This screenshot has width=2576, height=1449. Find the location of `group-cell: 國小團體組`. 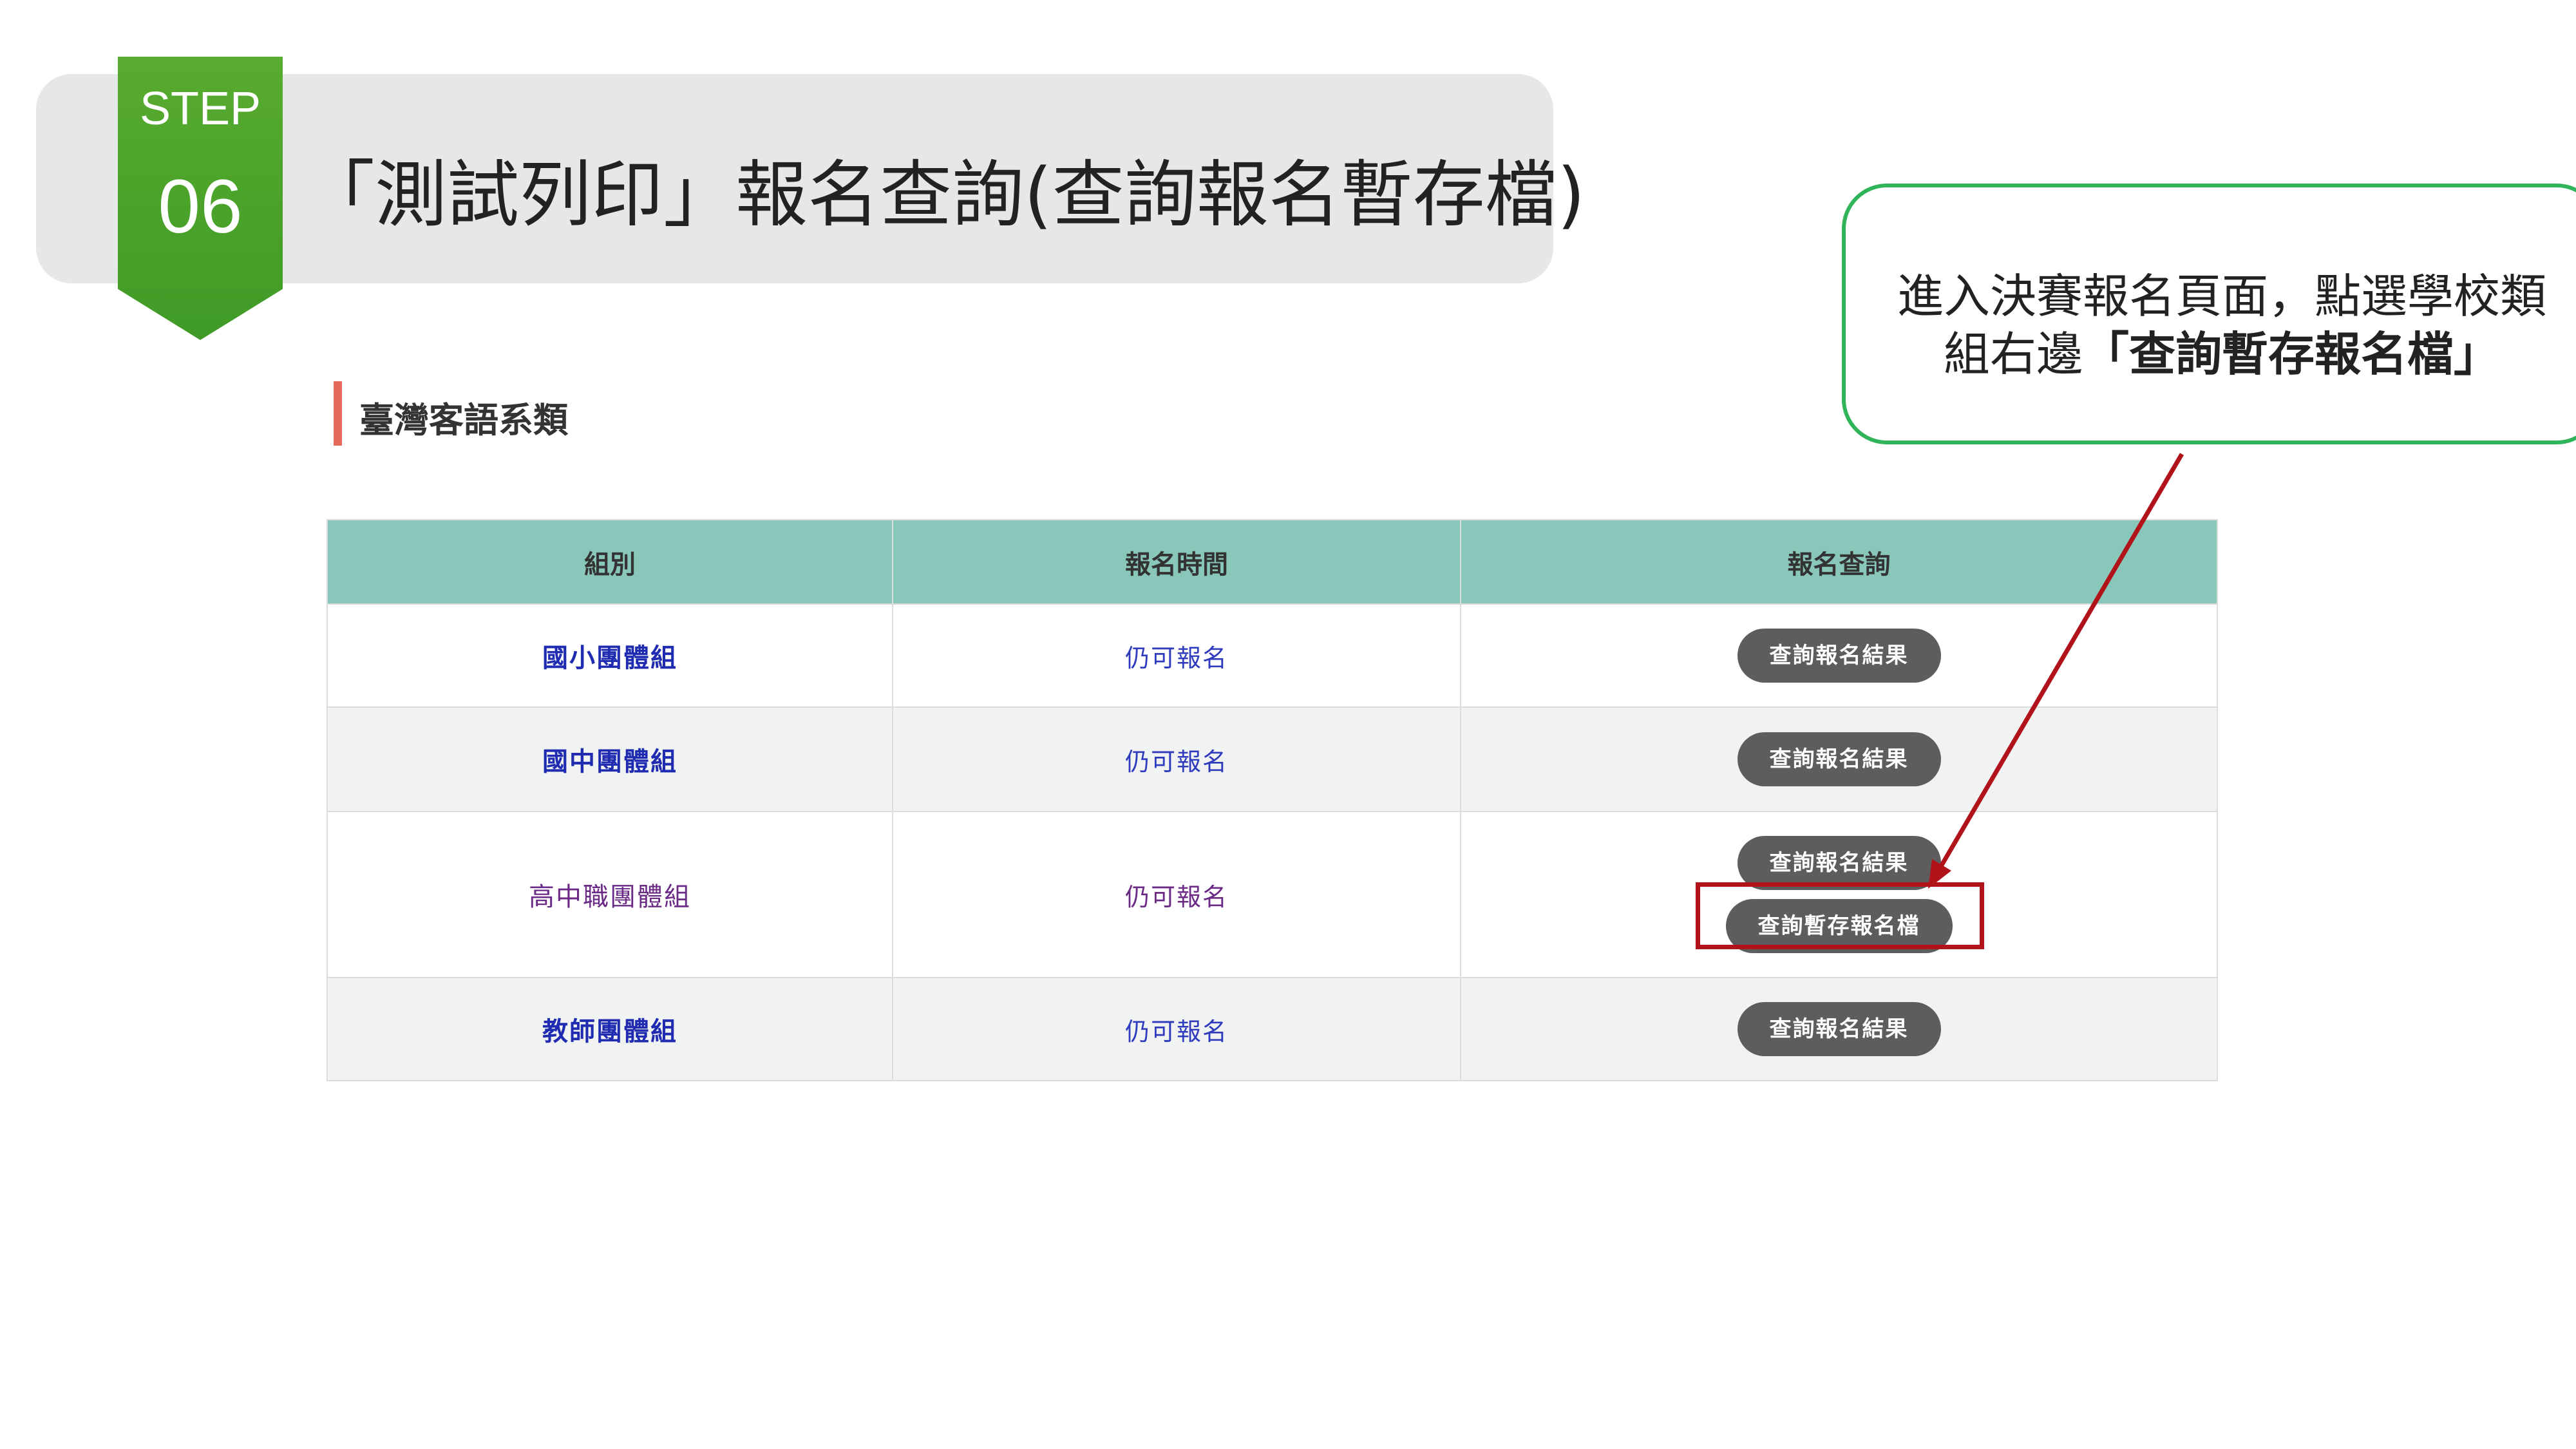

group-cell: 國小團體組 is located at coordinates (610, 655).